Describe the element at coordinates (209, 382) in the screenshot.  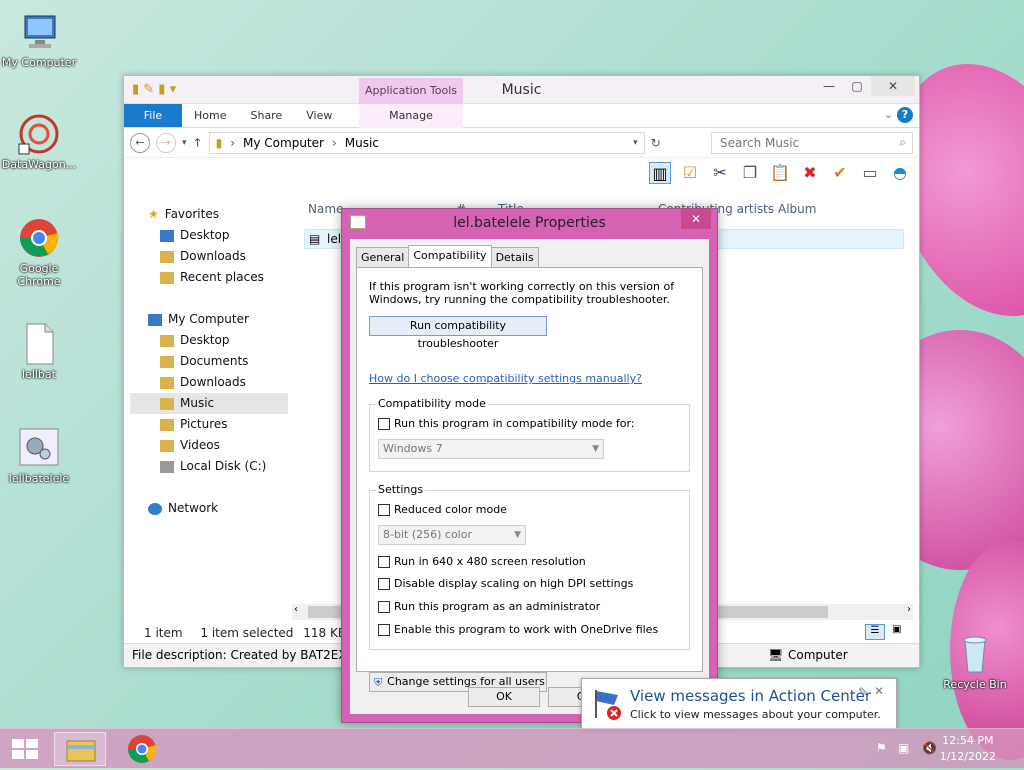
I see `nav-pc-downloads: Downloads` at that location.